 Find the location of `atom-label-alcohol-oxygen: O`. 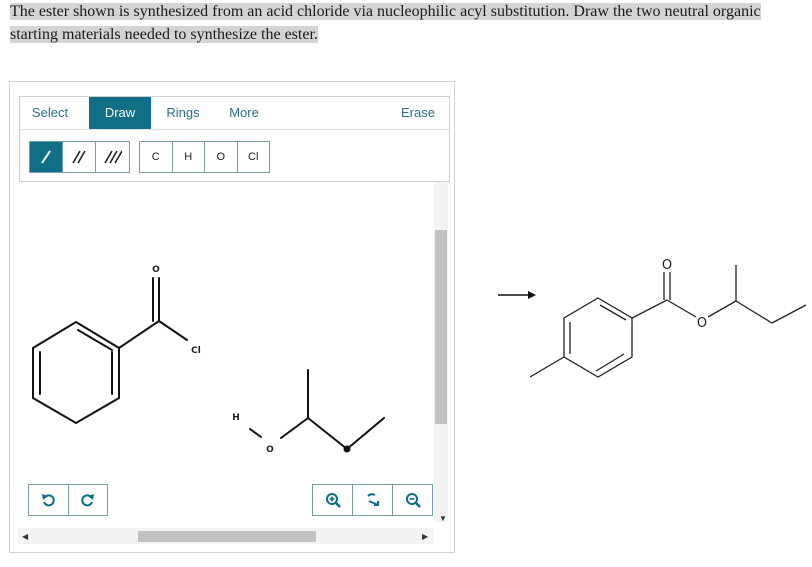

atom-label-alcohol-oxygen: O is located at coordinates (270, 450).